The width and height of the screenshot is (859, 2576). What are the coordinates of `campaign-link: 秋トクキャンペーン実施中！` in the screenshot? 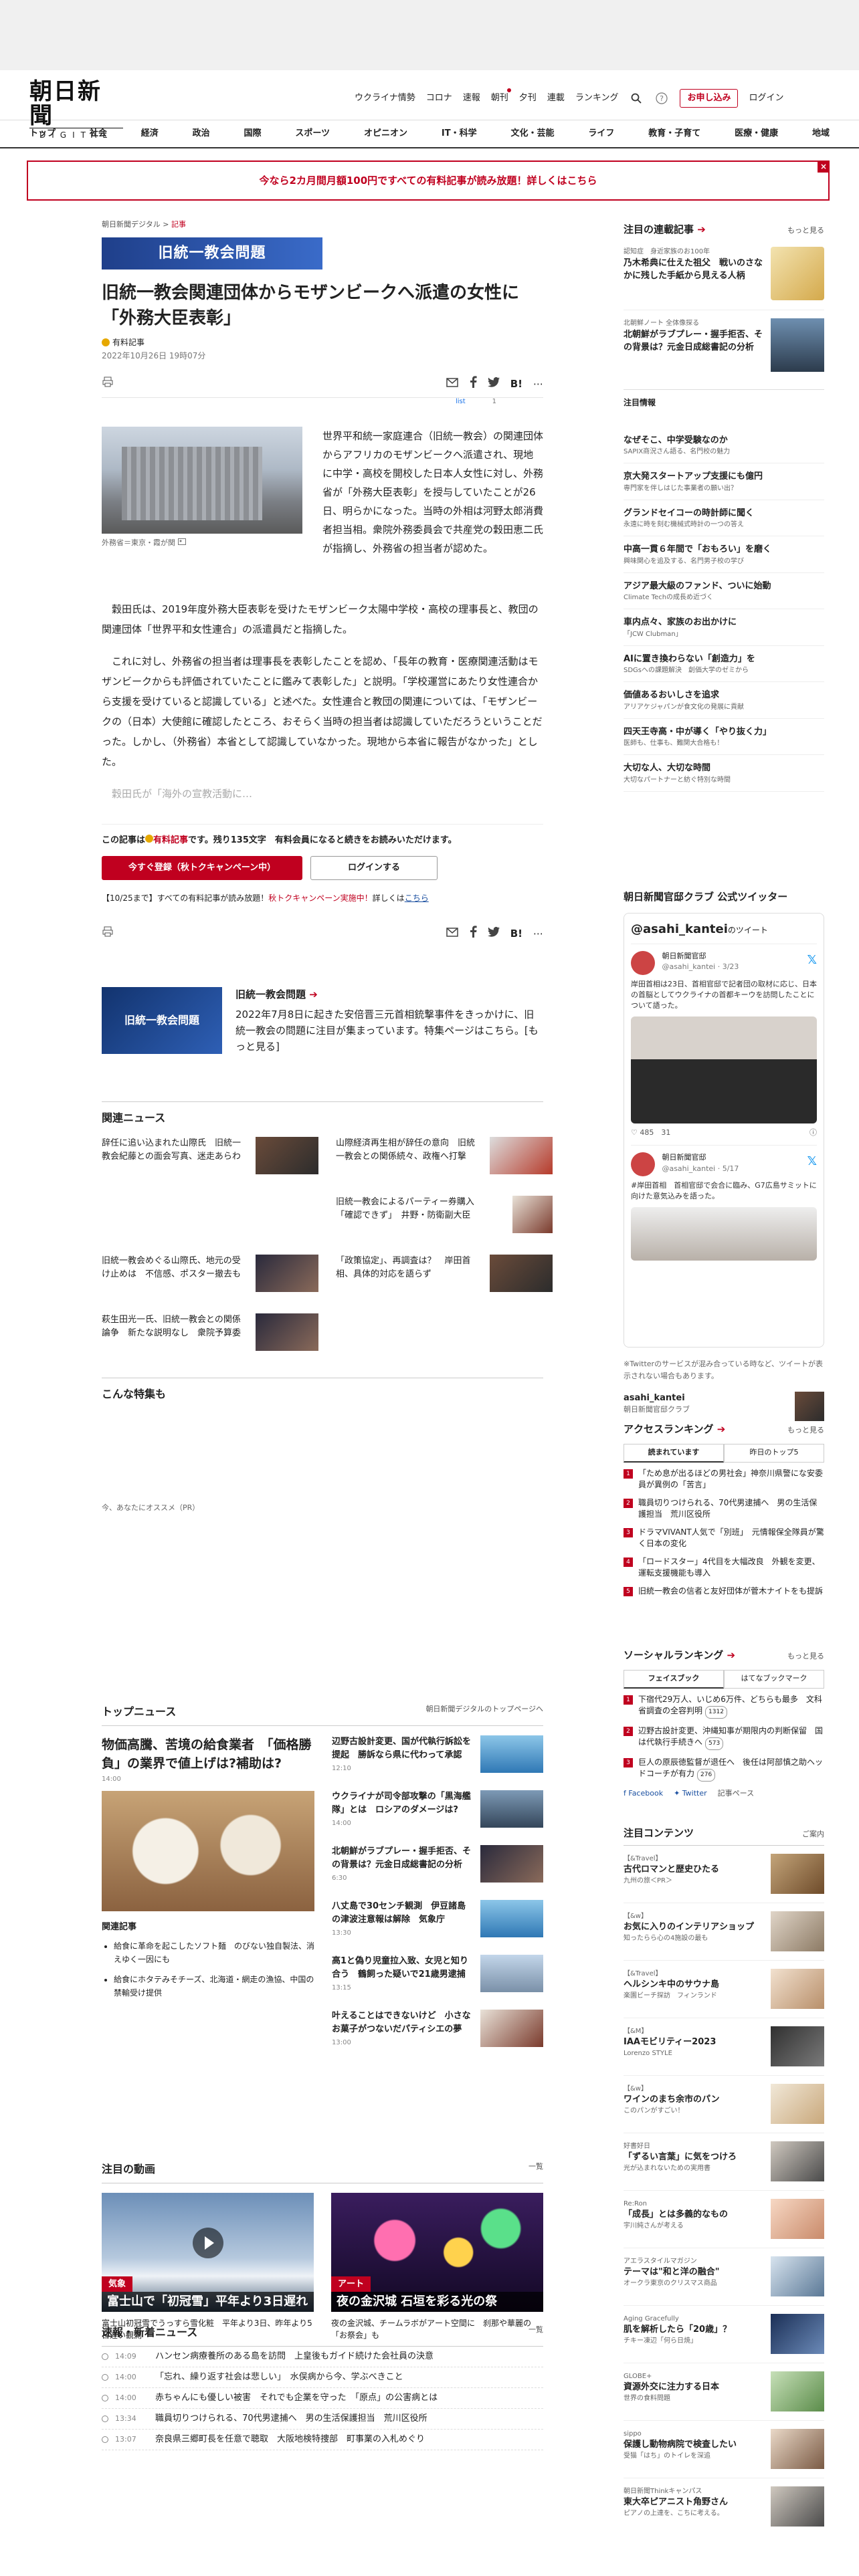 It's located at (320, 898).